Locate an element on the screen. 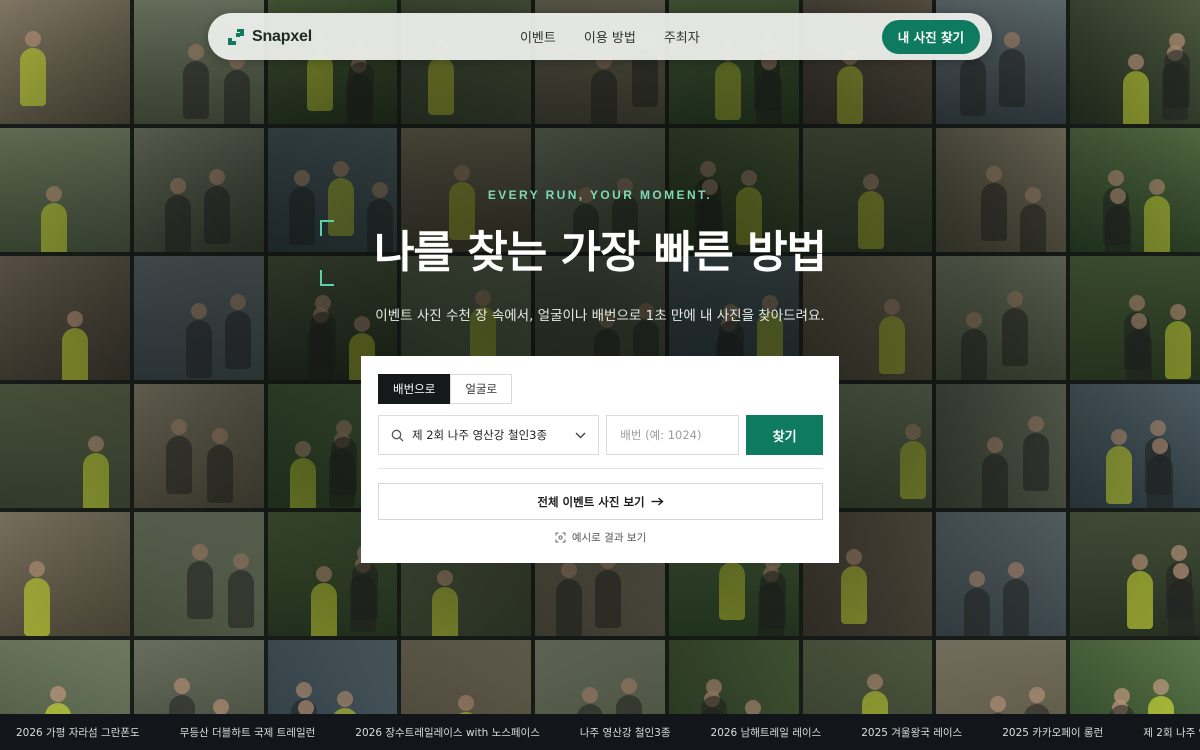 The image size is (1200, 750). chevron-down-icon is located at coordinates (580, 435).